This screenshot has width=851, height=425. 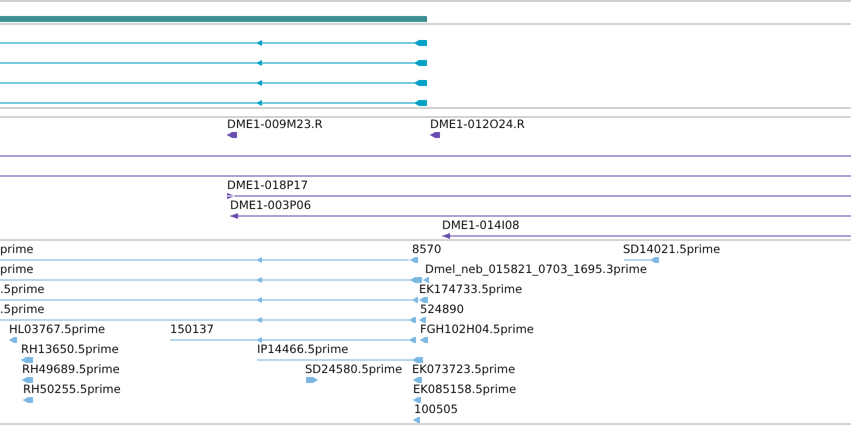 I want to click on feature-label: DME1-014I08, so click(x=481, y=225).